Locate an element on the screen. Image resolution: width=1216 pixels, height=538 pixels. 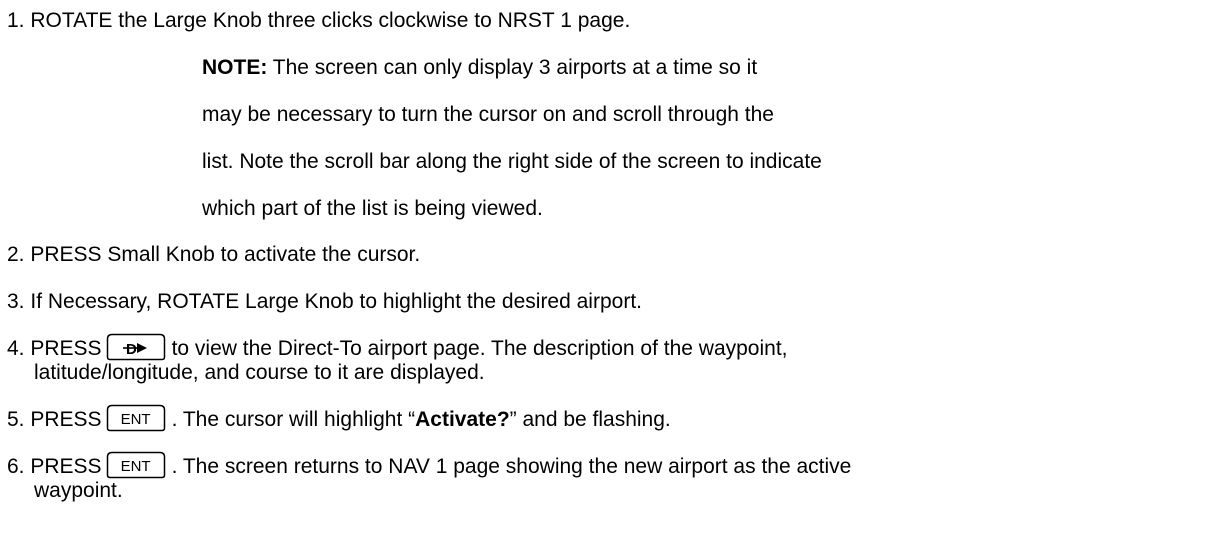
direct-to-icon: D is located at coordinates (135, 347).